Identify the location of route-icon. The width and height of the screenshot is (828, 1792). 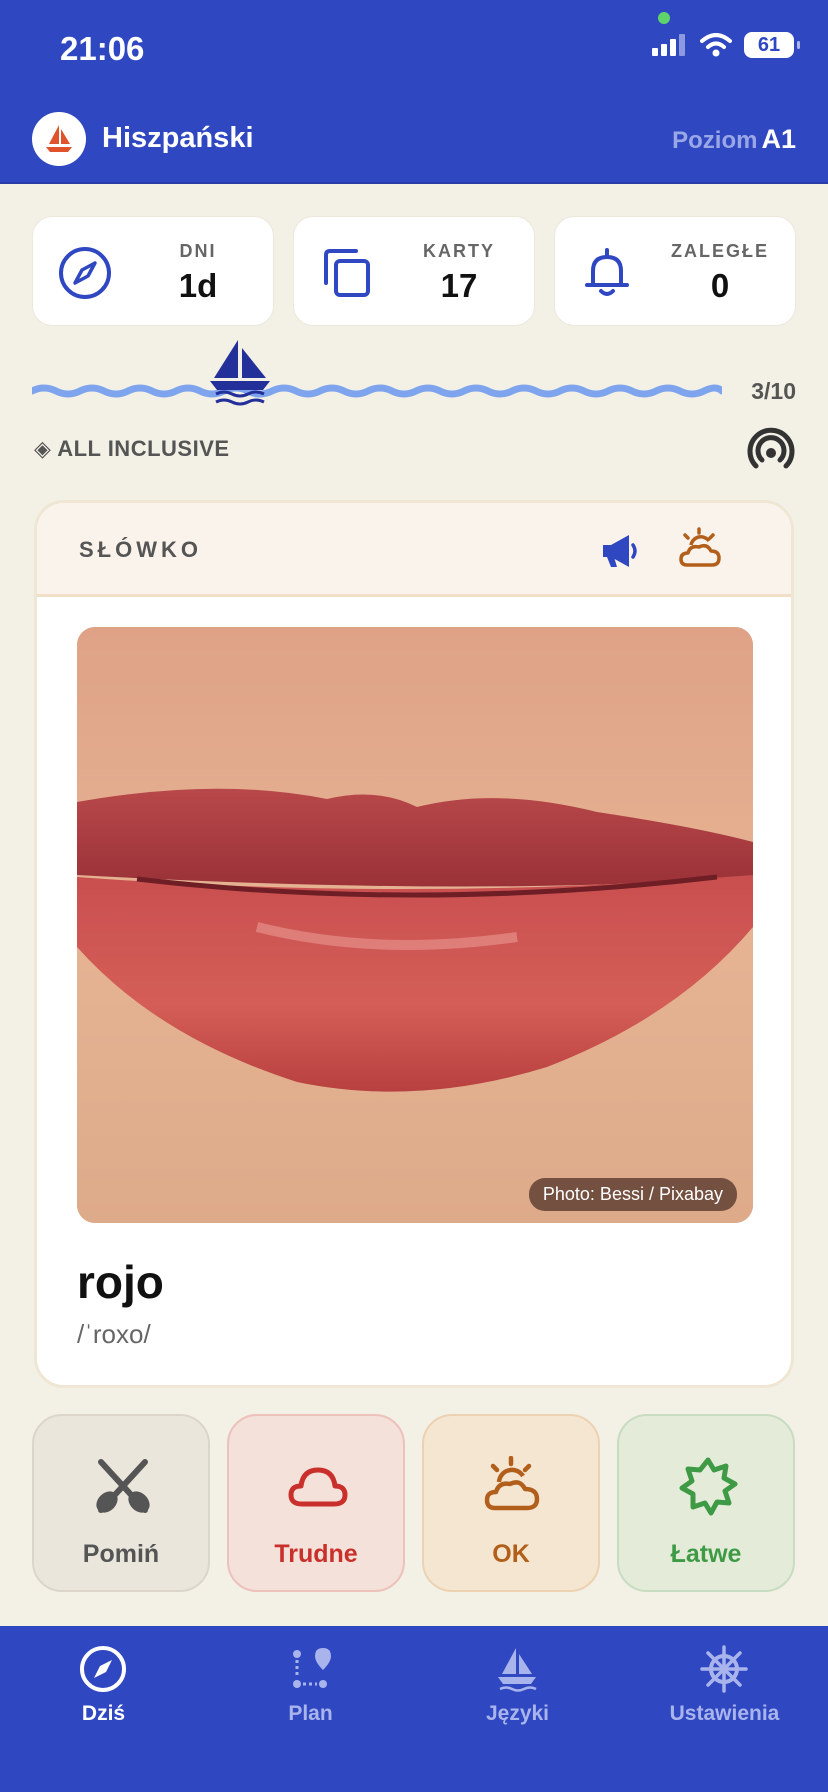
(312, 1668).